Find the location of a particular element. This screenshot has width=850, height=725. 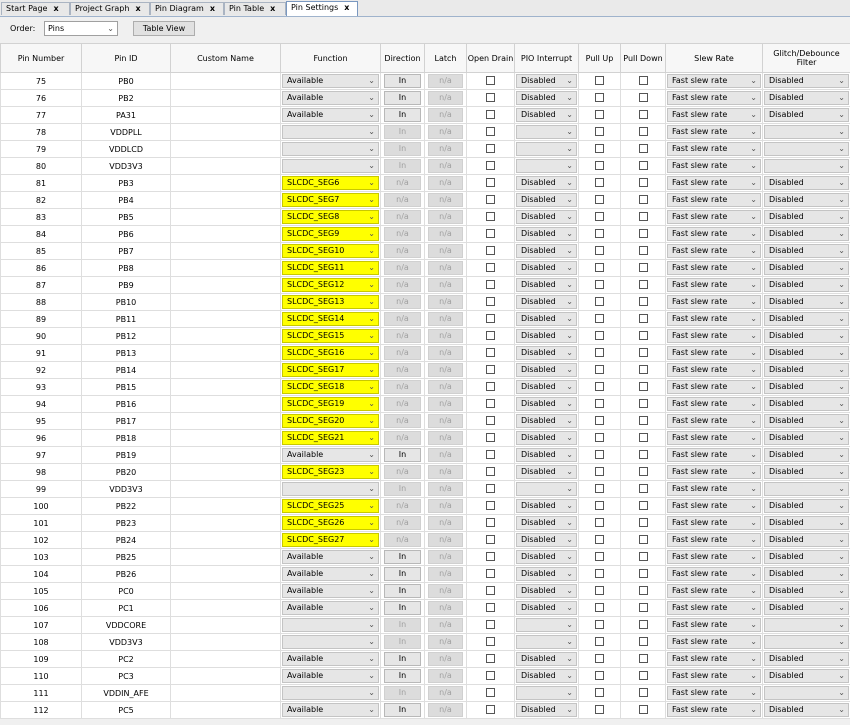

table-view-button: Table View is located at coordinates (164, 28).